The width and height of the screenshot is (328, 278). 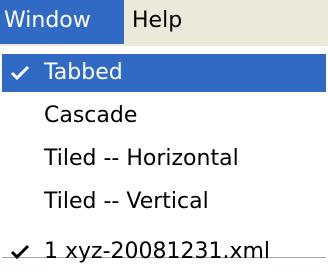 I want to click on menu-item-tiled-vertical: Tiled -- Vertical, so click(x=164, y=202).